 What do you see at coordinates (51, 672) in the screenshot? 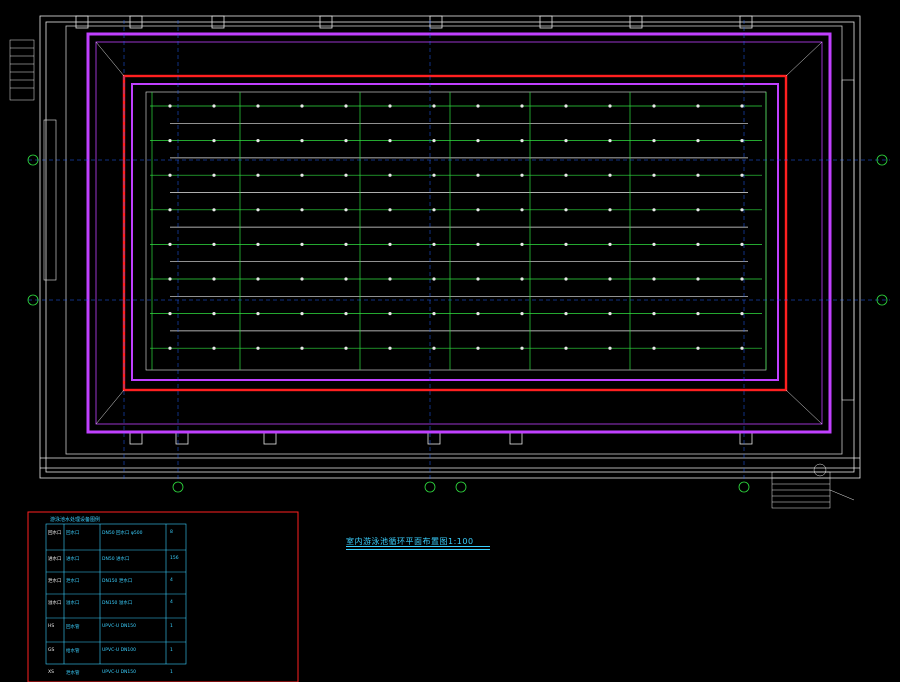
I see `legend-symbol-cell: XS` at bounding box center [51, 672].